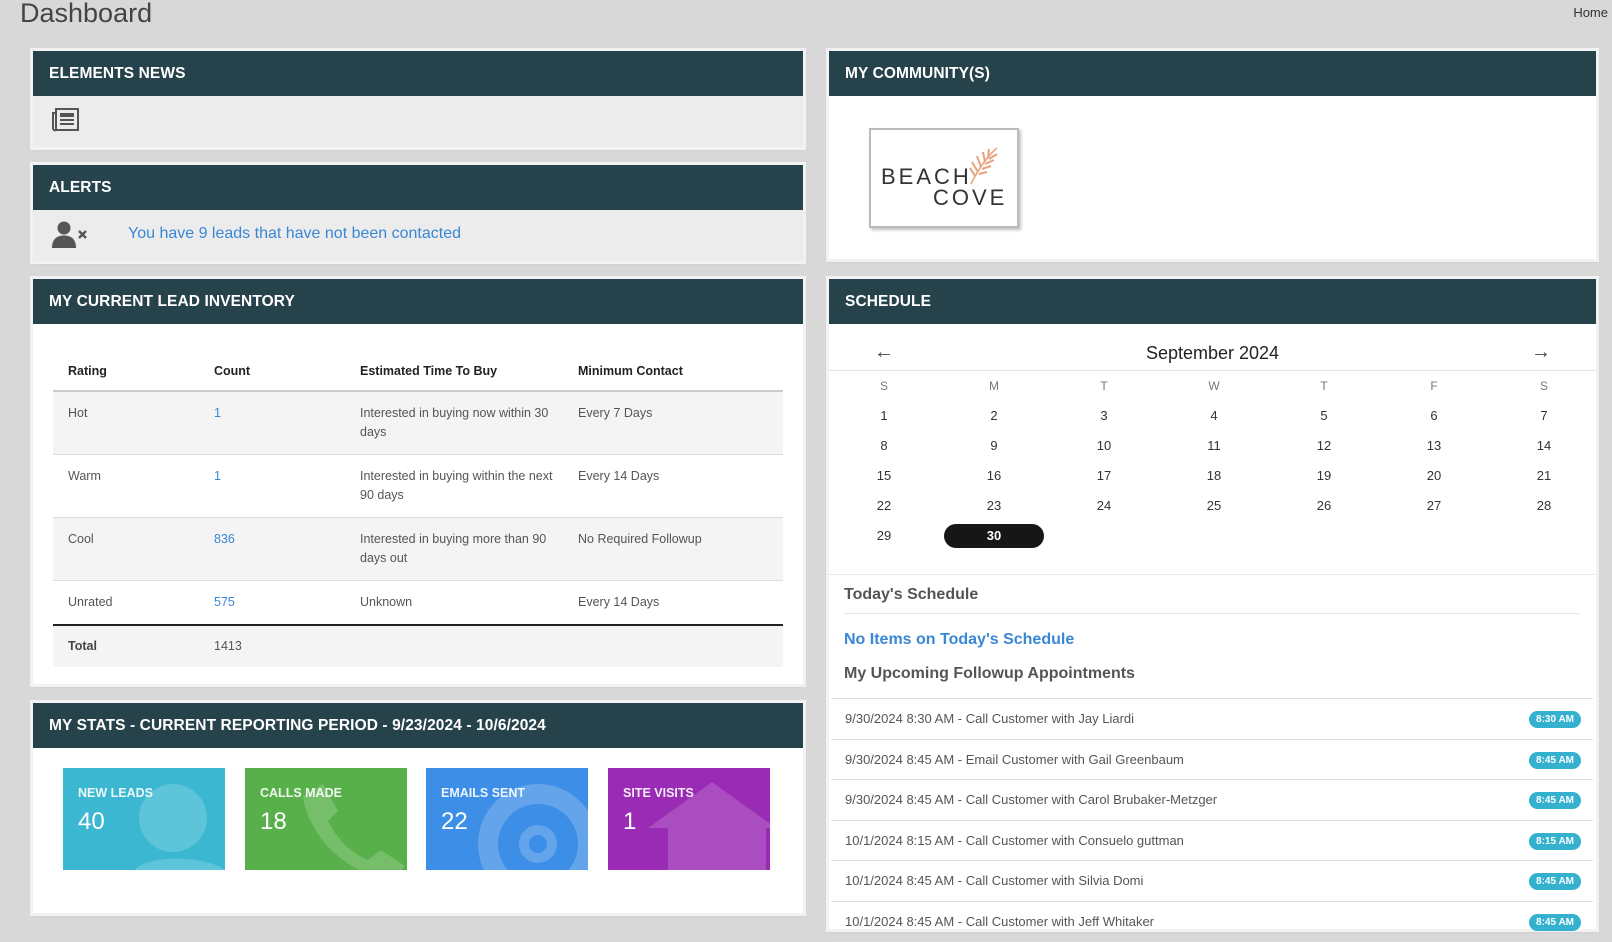 The image size is (1612, 942). What do you see at coordinates (326, 819) in the screenshot?
I see `calls-made-tile: CALLS MADE 18` at bounding box center [326, 819].